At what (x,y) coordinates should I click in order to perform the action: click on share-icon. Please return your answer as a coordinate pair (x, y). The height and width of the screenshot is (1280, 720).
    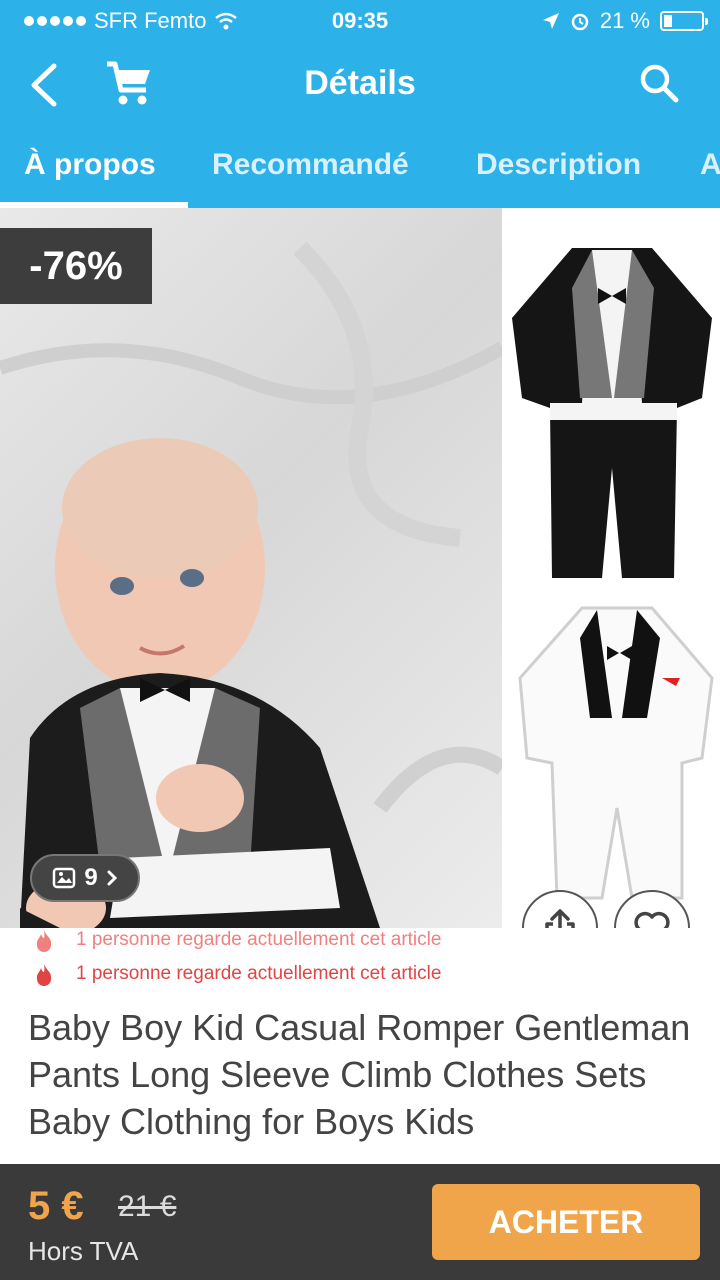
    Looking at the image, I should click on (560, 918).